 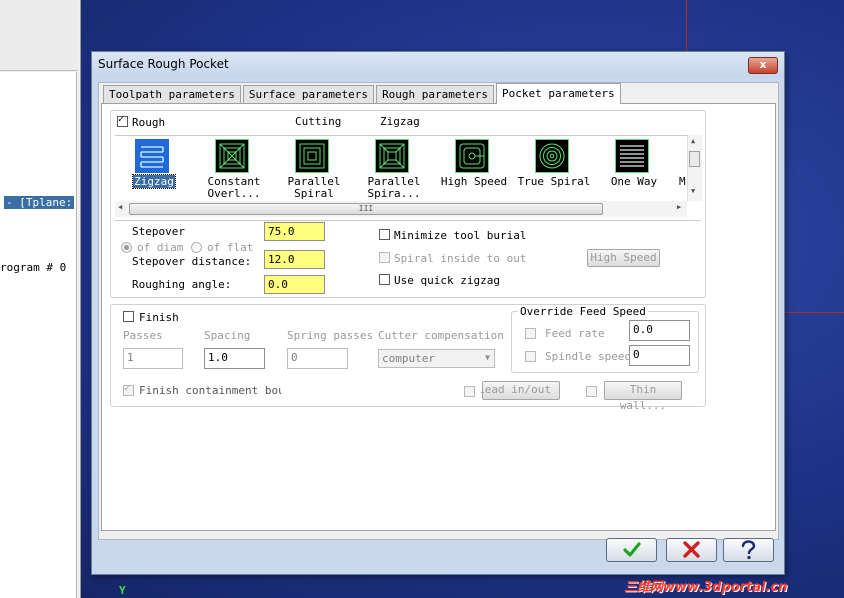 I want to click on dialog-titlebar: Surface Rough Pocket x, so click(x=438, y=65).